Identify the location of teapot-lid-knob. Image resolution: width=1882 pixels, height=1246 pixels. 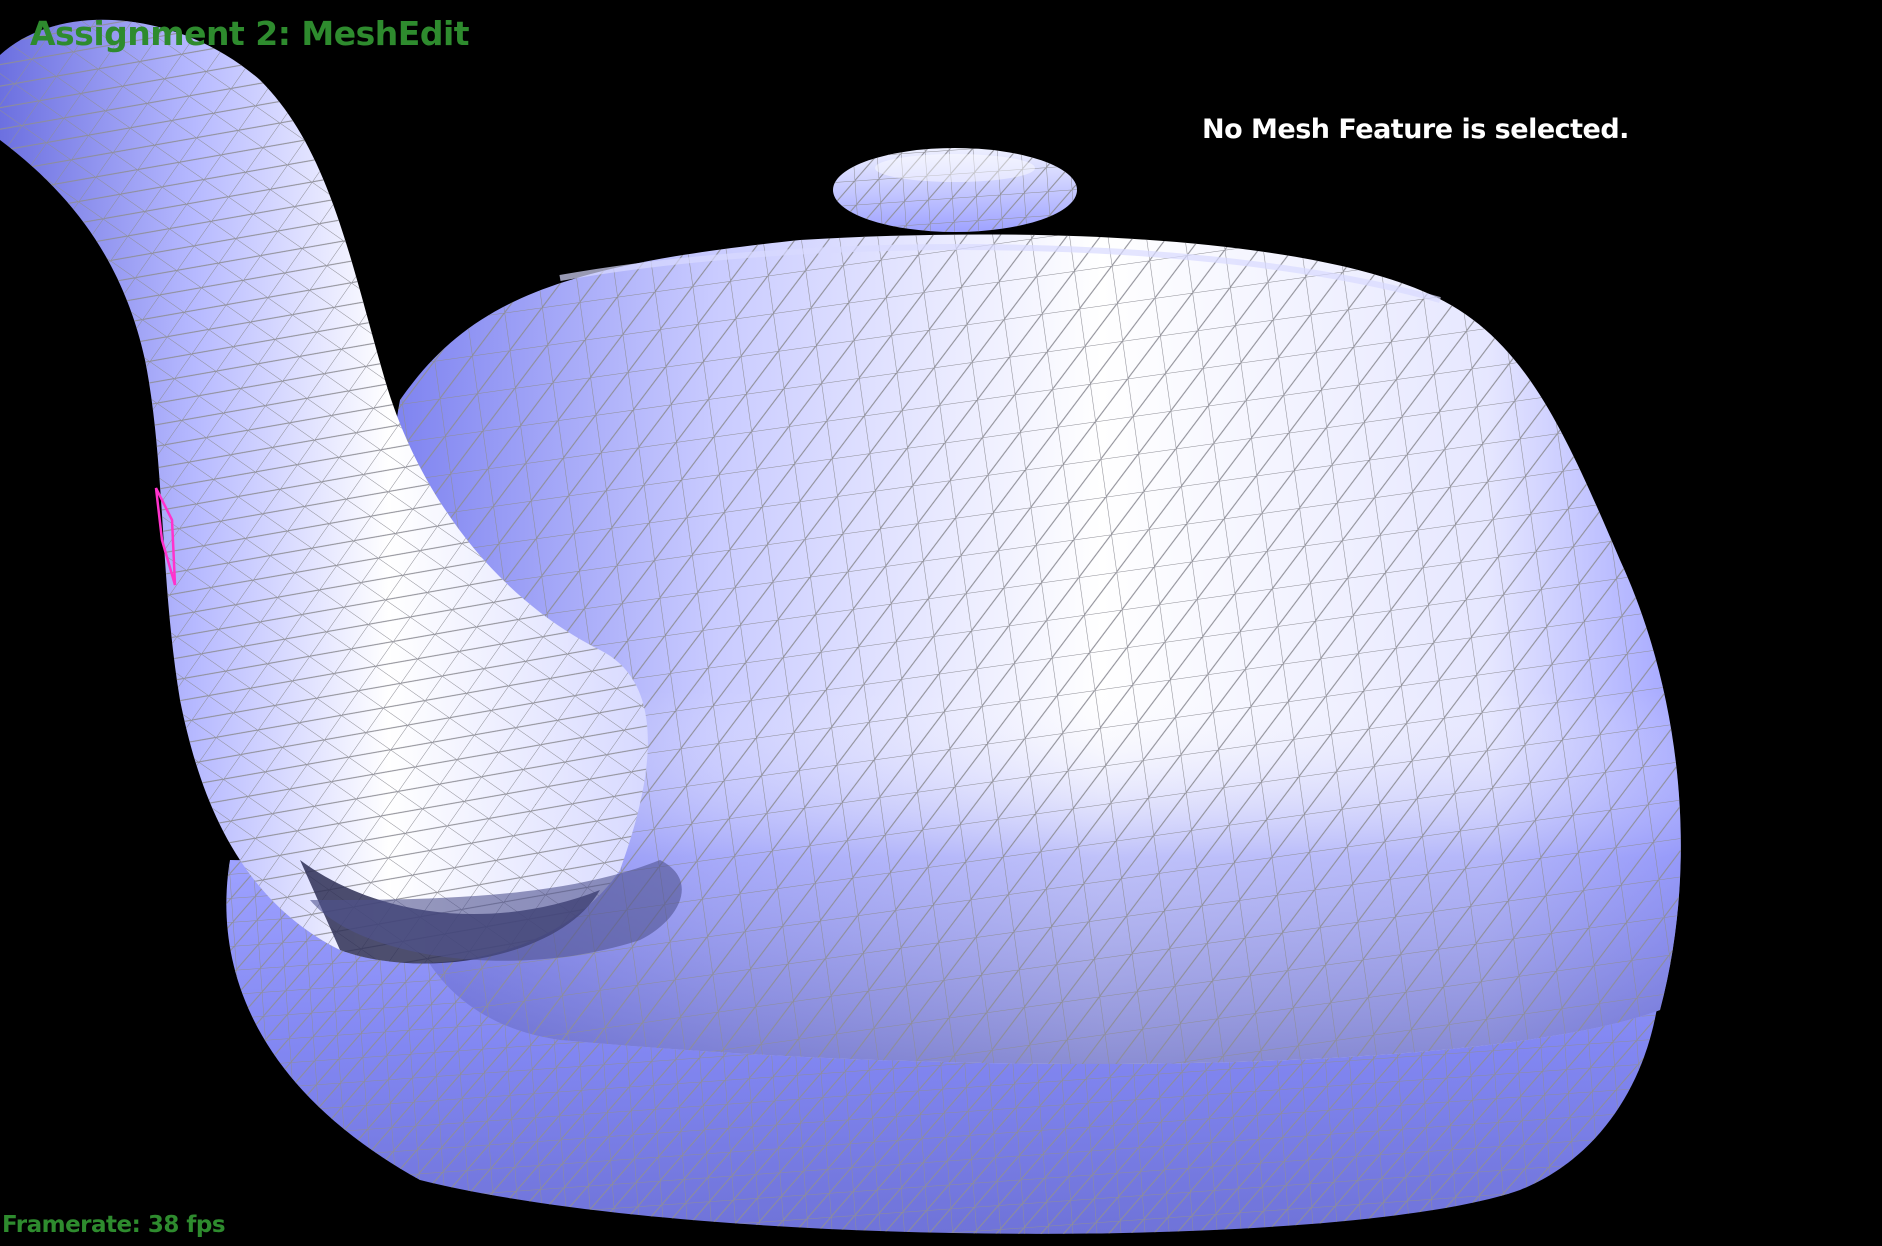
(955, 190).